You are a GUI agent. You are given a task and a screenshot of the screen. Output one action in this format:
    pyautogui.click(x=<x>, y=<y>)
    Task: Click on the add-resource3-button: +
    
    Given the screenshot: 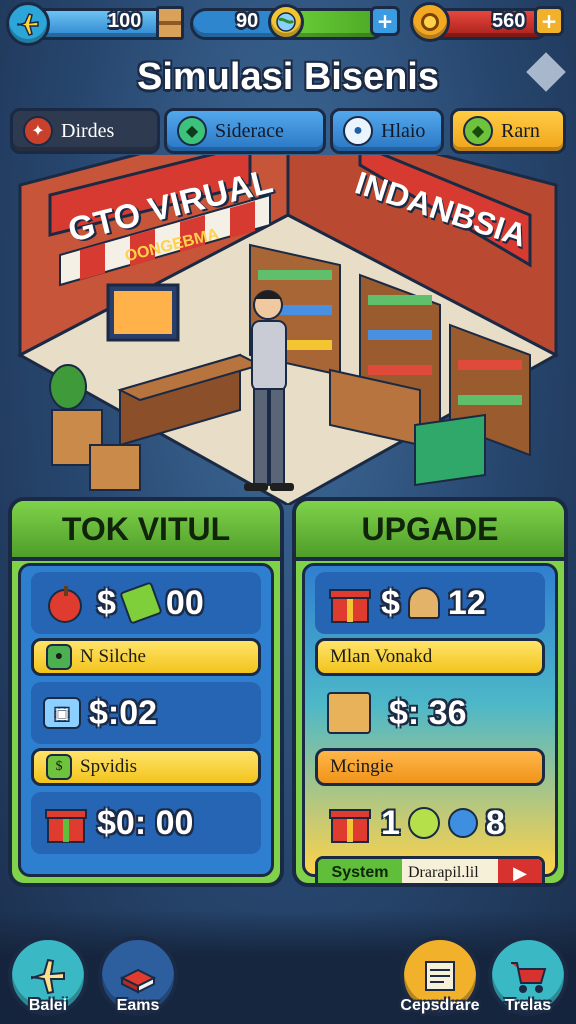 What is the action you would take?
    pyautogui.click(x=549, y=21)
    